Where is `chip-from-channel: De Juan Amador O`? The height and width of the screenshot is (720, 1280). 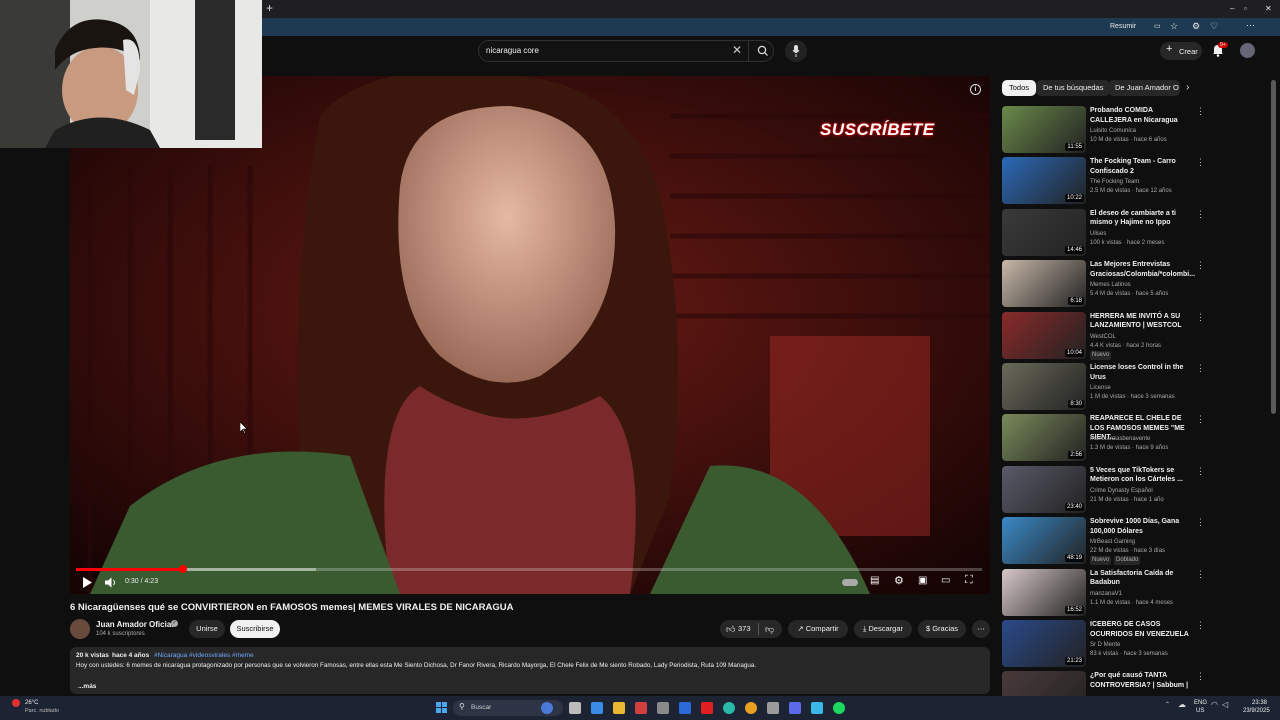 chip-from-channel: De Juan Amador O is located at coordinates (1144, 88).